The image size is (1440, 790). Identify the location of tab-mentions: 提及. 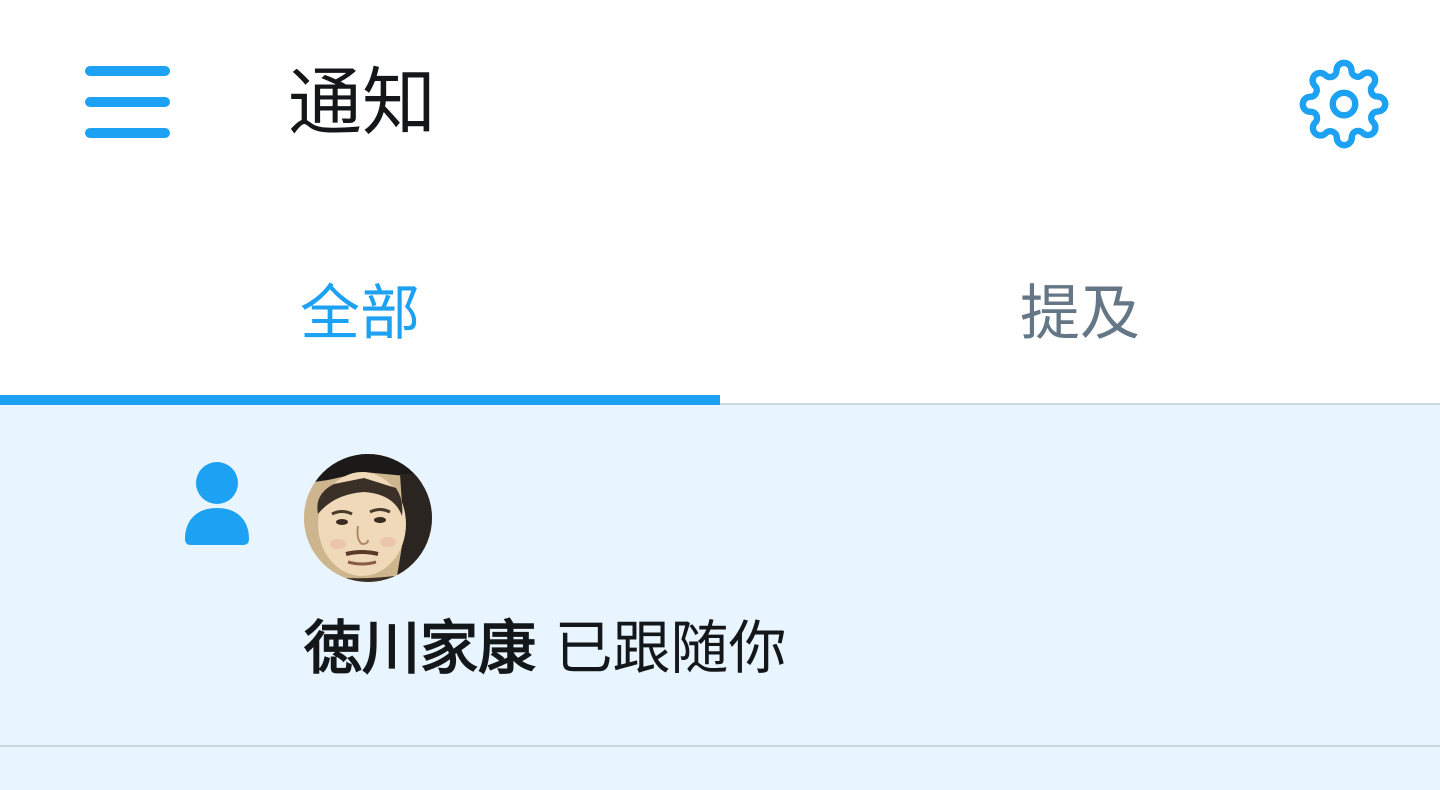
(1080, 304).